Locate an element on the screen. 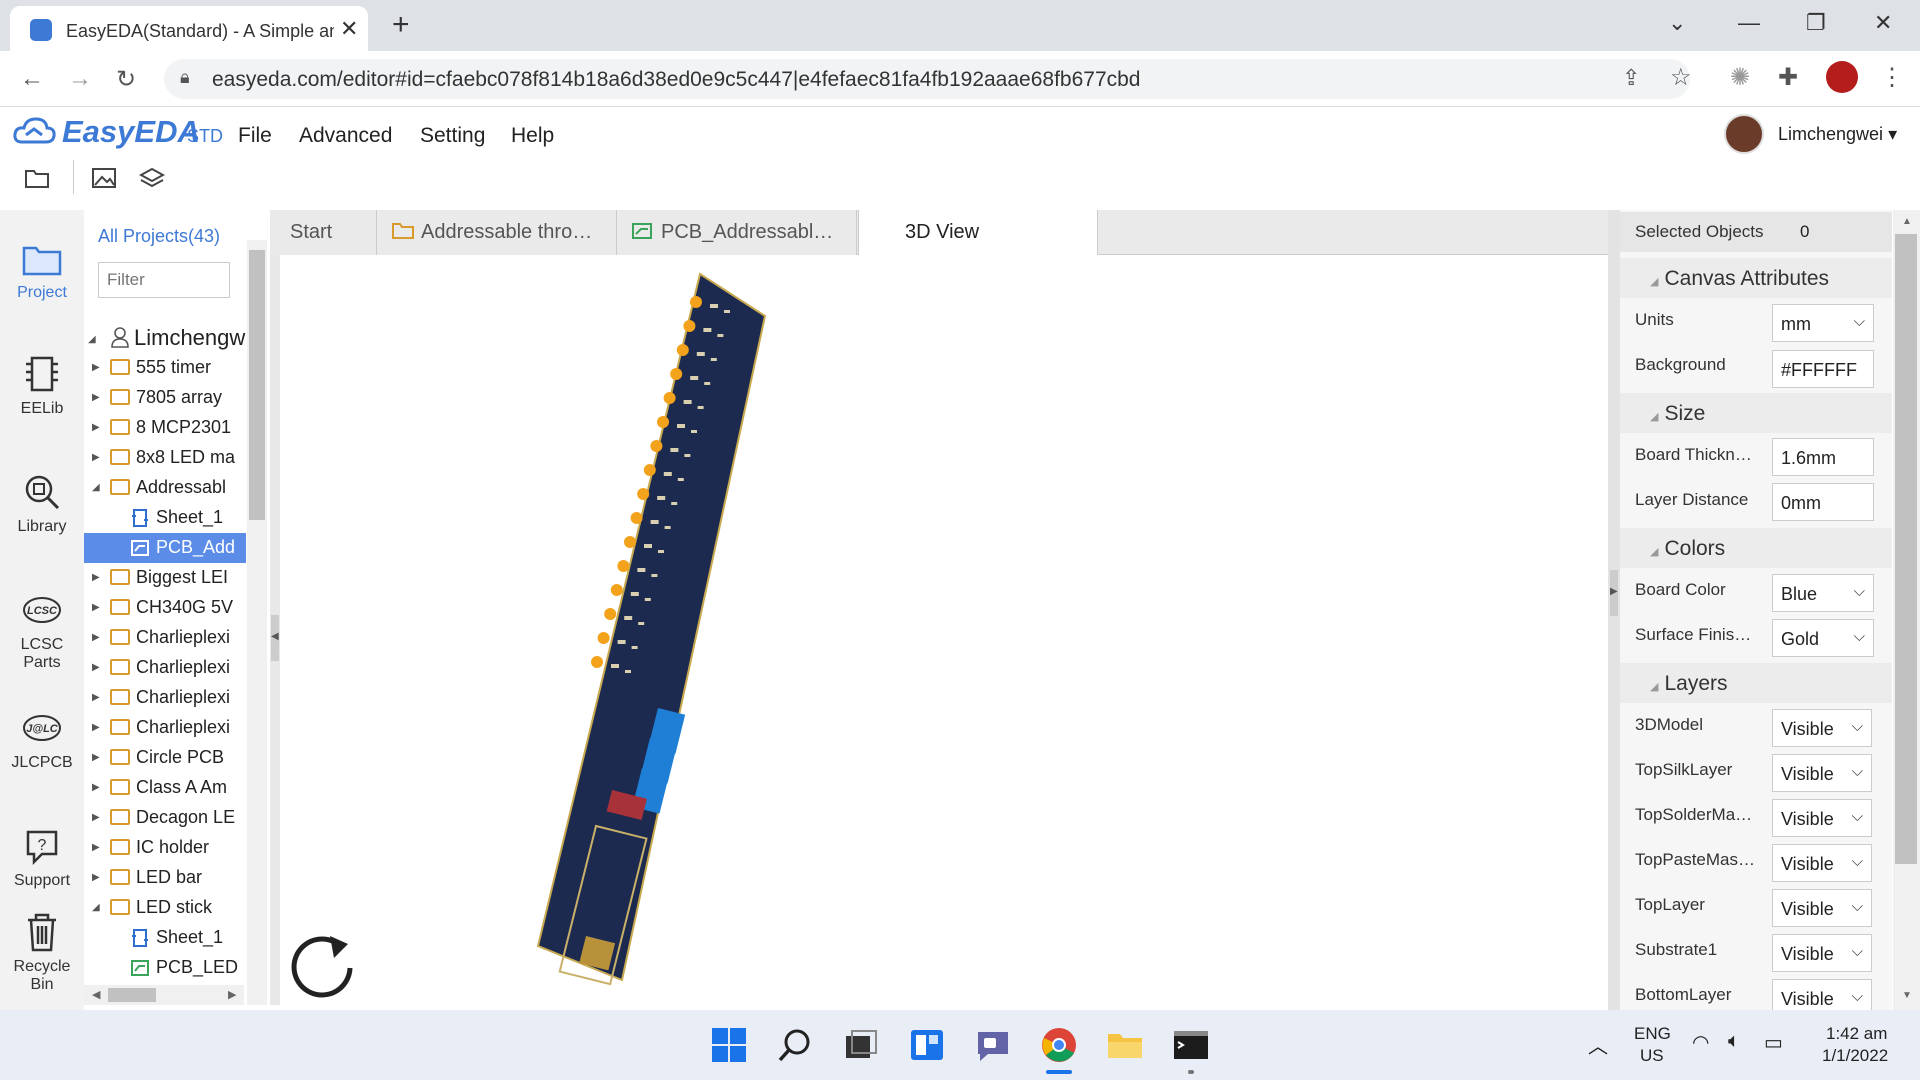 This screenshot has height=1080, width=1920. terminal-icon is located at coordinates (1191, 1045).